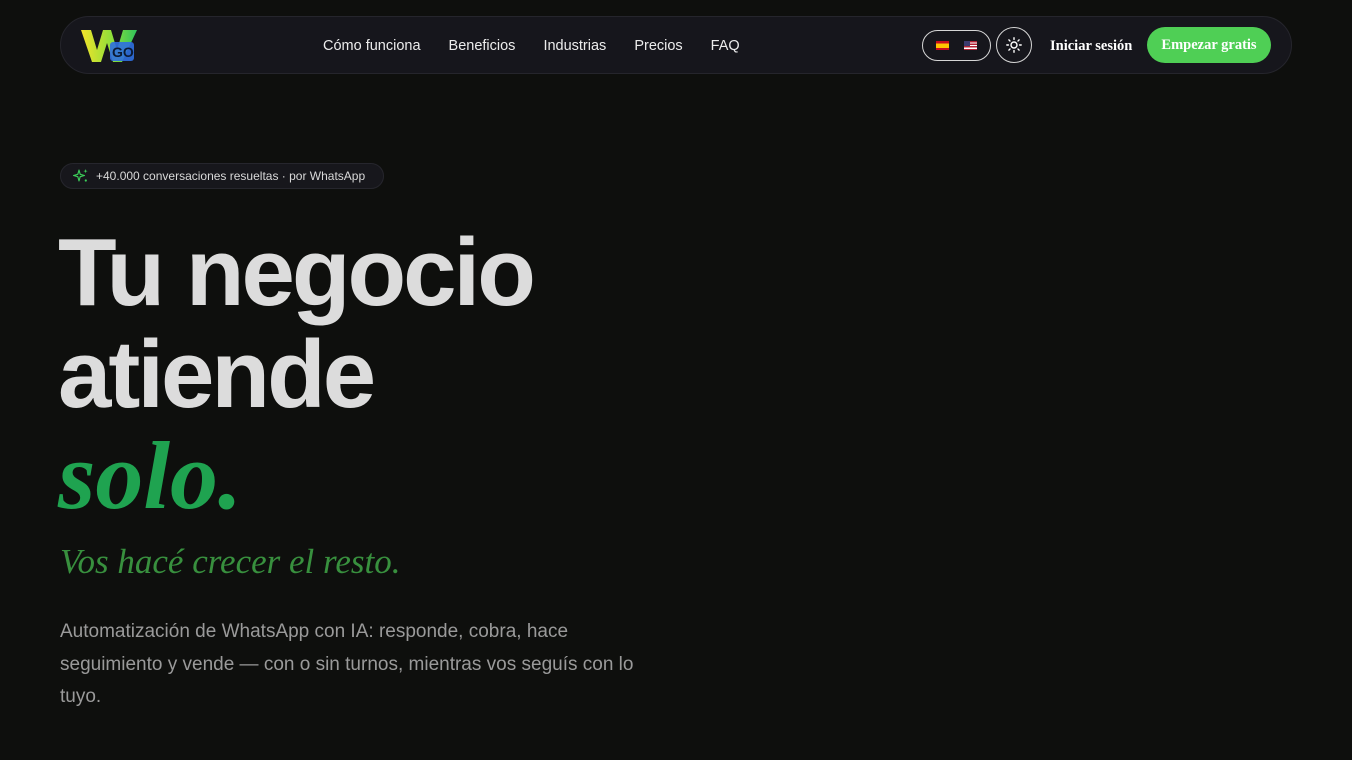 The width and height of the screenshot is (1352, 760). Describe the element at coordinates (217, 374) in the screenshot. I see `headline-line-2: atiende` at that location.